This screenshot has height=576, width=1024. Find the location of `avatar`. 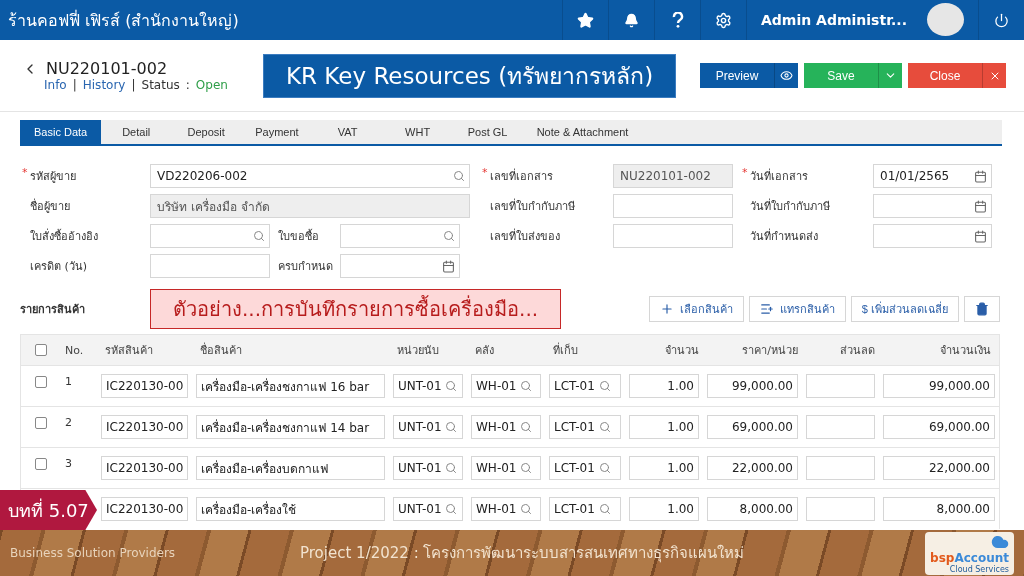

avatar is located at coordinates (945, 19).